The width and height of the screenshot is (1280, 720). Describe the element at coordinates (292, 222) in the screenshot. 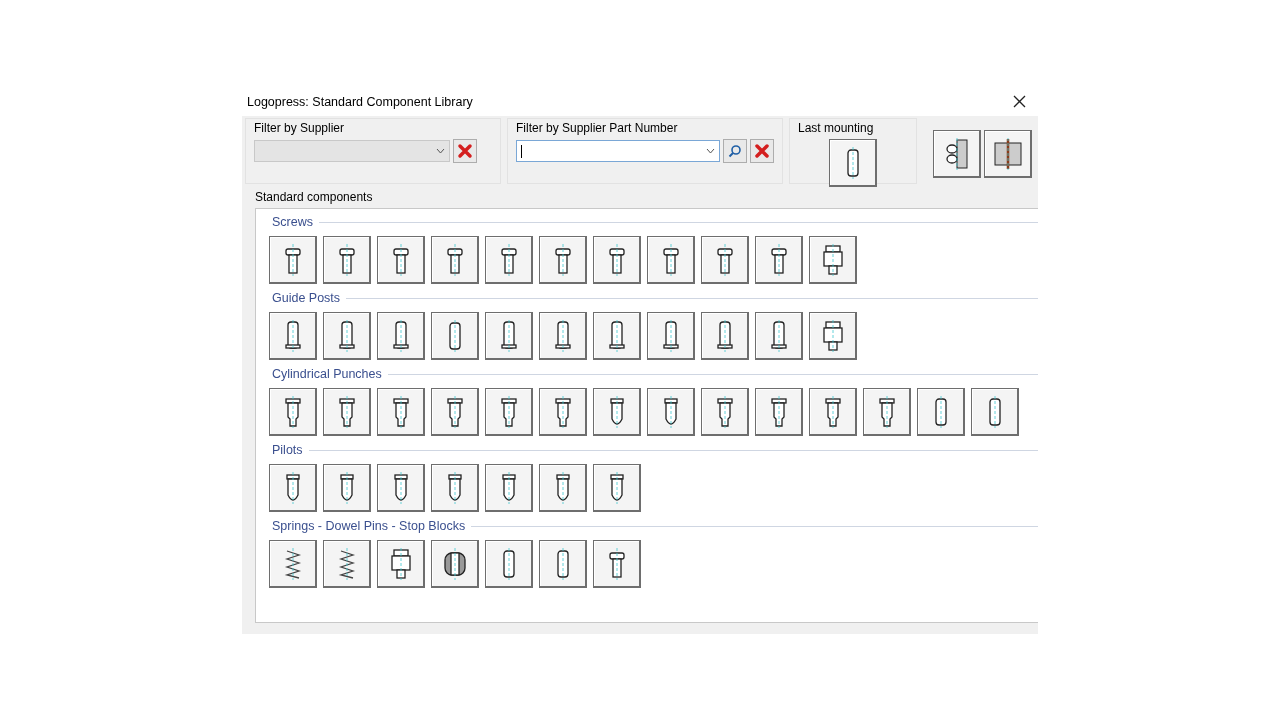

I see `section-title: Screws` at that location.